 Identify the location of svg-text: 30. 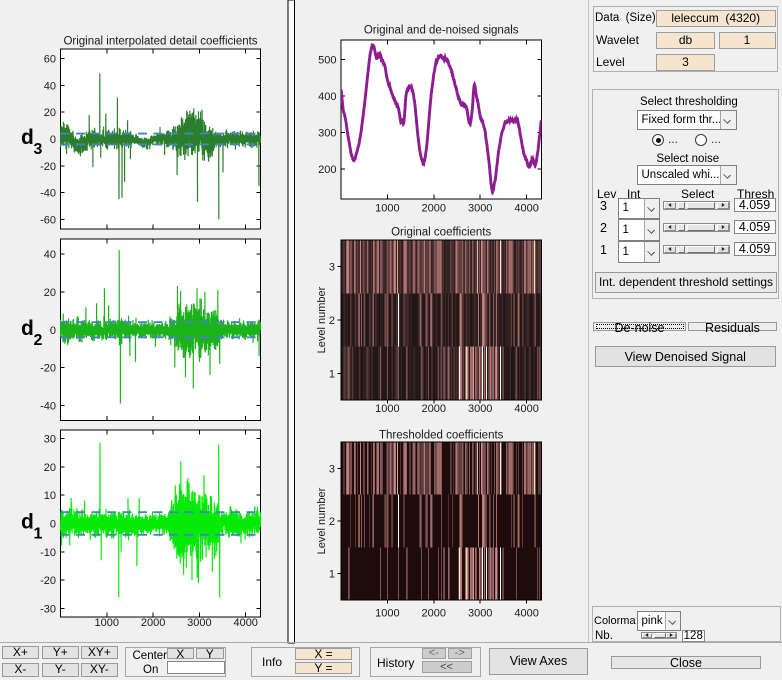
(50, 440).